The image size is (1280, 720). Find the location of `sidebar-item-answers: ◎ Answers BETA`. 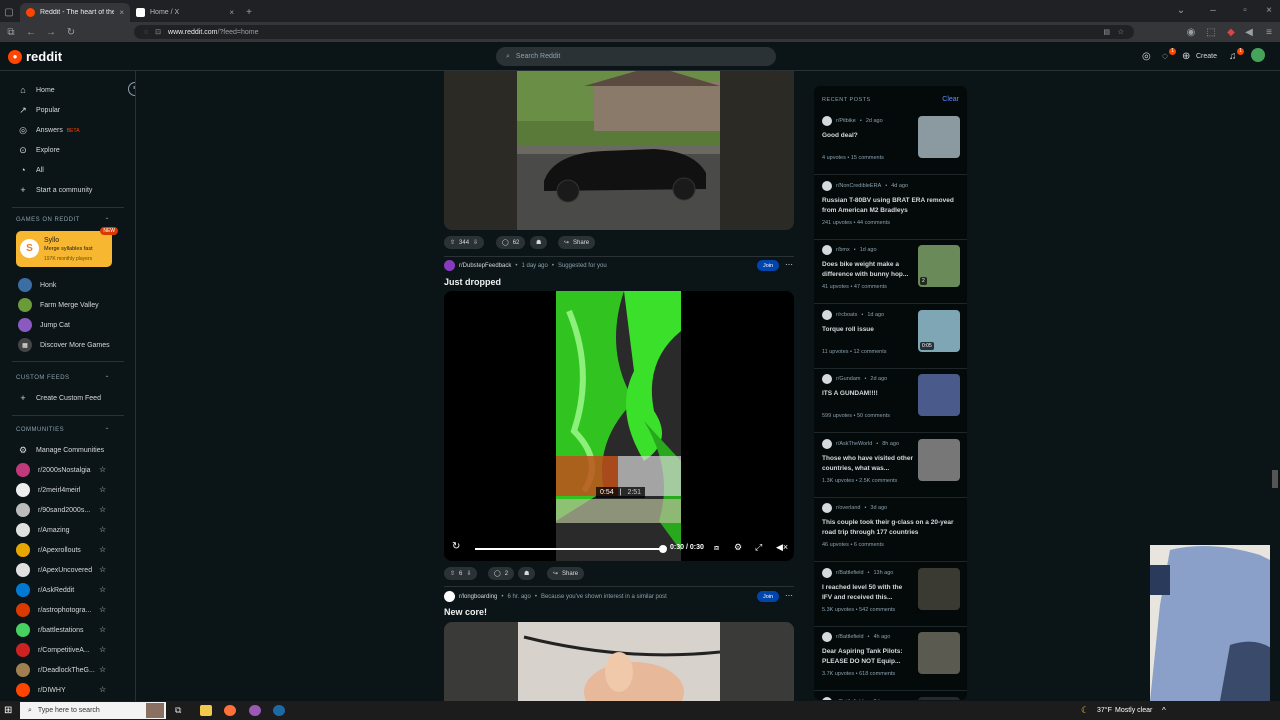

sidebar-item-answers: ◎ Answers BETA is located at coordinates (48, 130).